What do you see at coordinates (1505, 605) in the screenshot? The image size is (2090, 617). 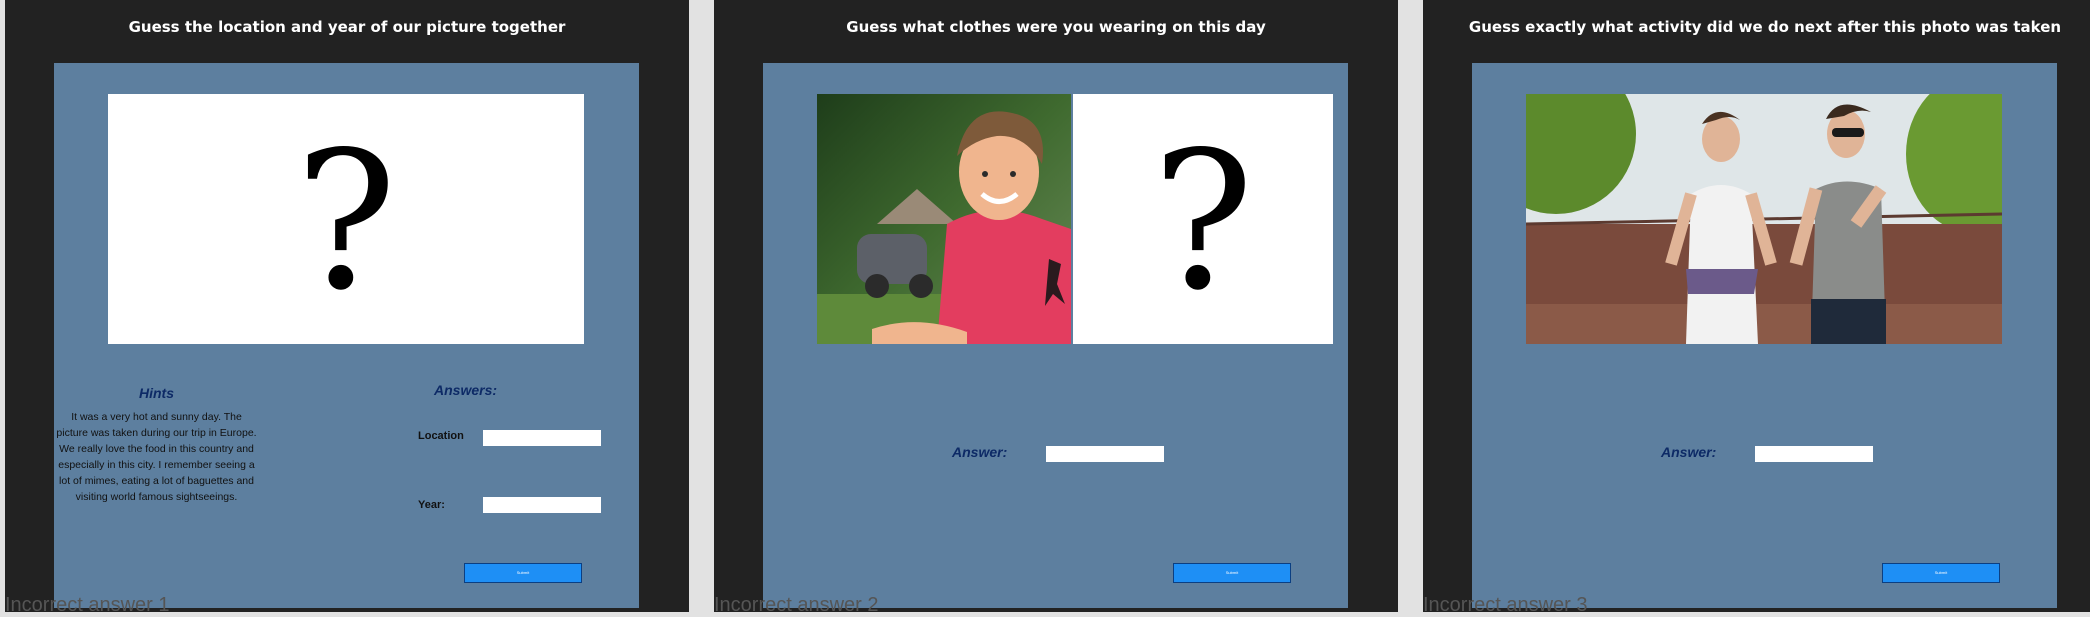 I see `status-text: Incorrect answer 3` at bounding box center [1505, 605].